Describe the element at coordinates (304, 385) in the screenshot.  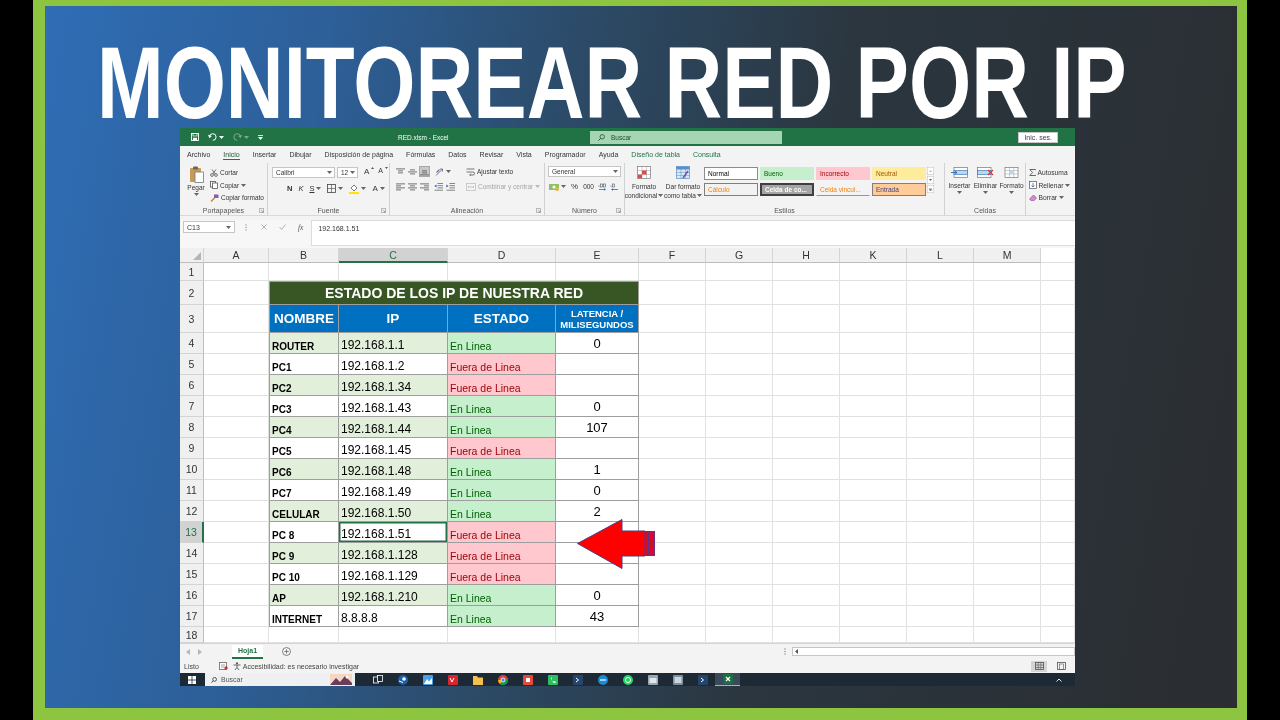
I see `table-cell: PC2` at that location.